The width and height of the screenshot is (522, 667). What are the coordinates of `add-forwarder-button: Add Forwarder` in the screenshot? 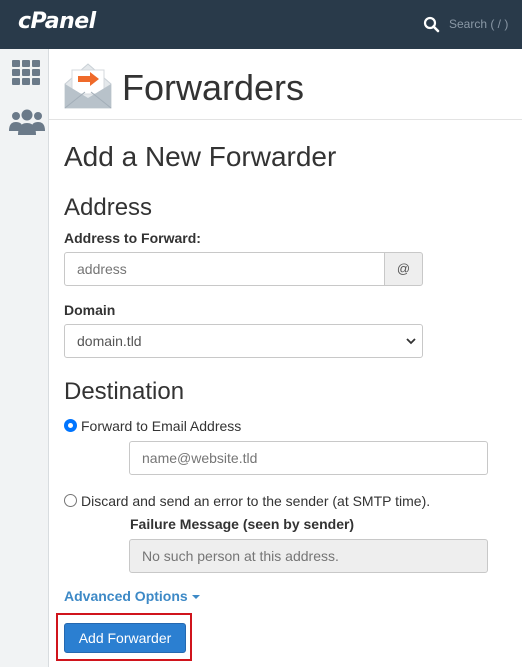 It's located at (125, 638).